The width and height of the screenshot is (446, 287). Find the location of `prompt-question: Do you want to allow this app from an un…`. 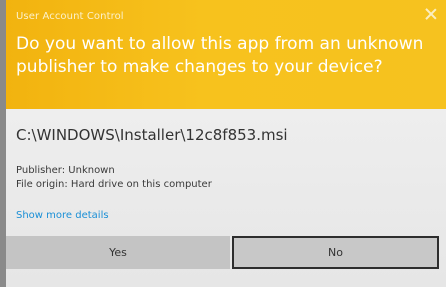

prompt-question: Do you want to allow this app from an un… is located at coordinates (220, 55).